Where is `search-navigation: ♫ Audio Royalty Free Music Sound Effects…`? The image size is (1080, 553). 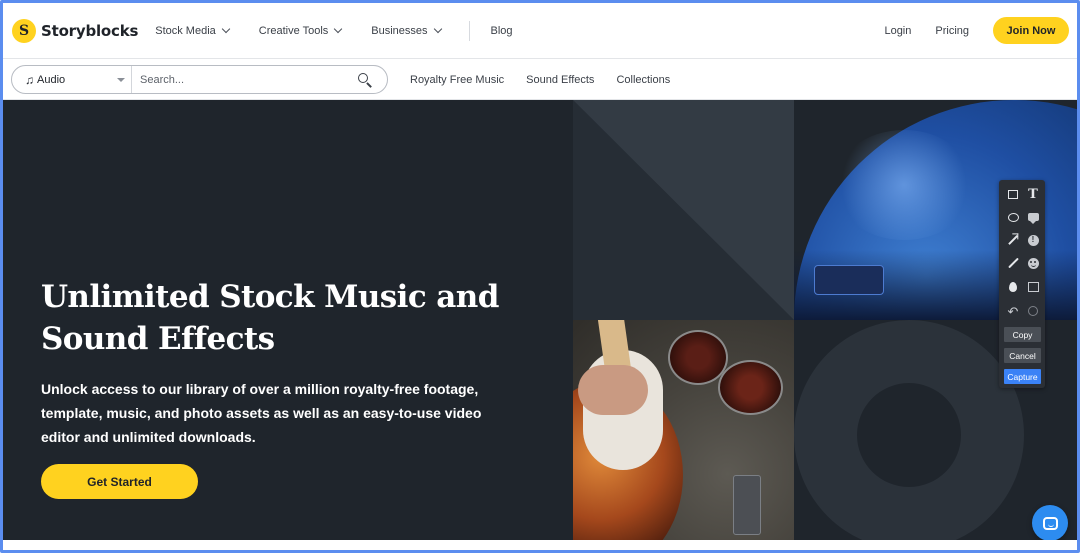
search-navigation: ♫ Audio Royalty Free Music Sound Effects… is located at coordinates (540, 80).